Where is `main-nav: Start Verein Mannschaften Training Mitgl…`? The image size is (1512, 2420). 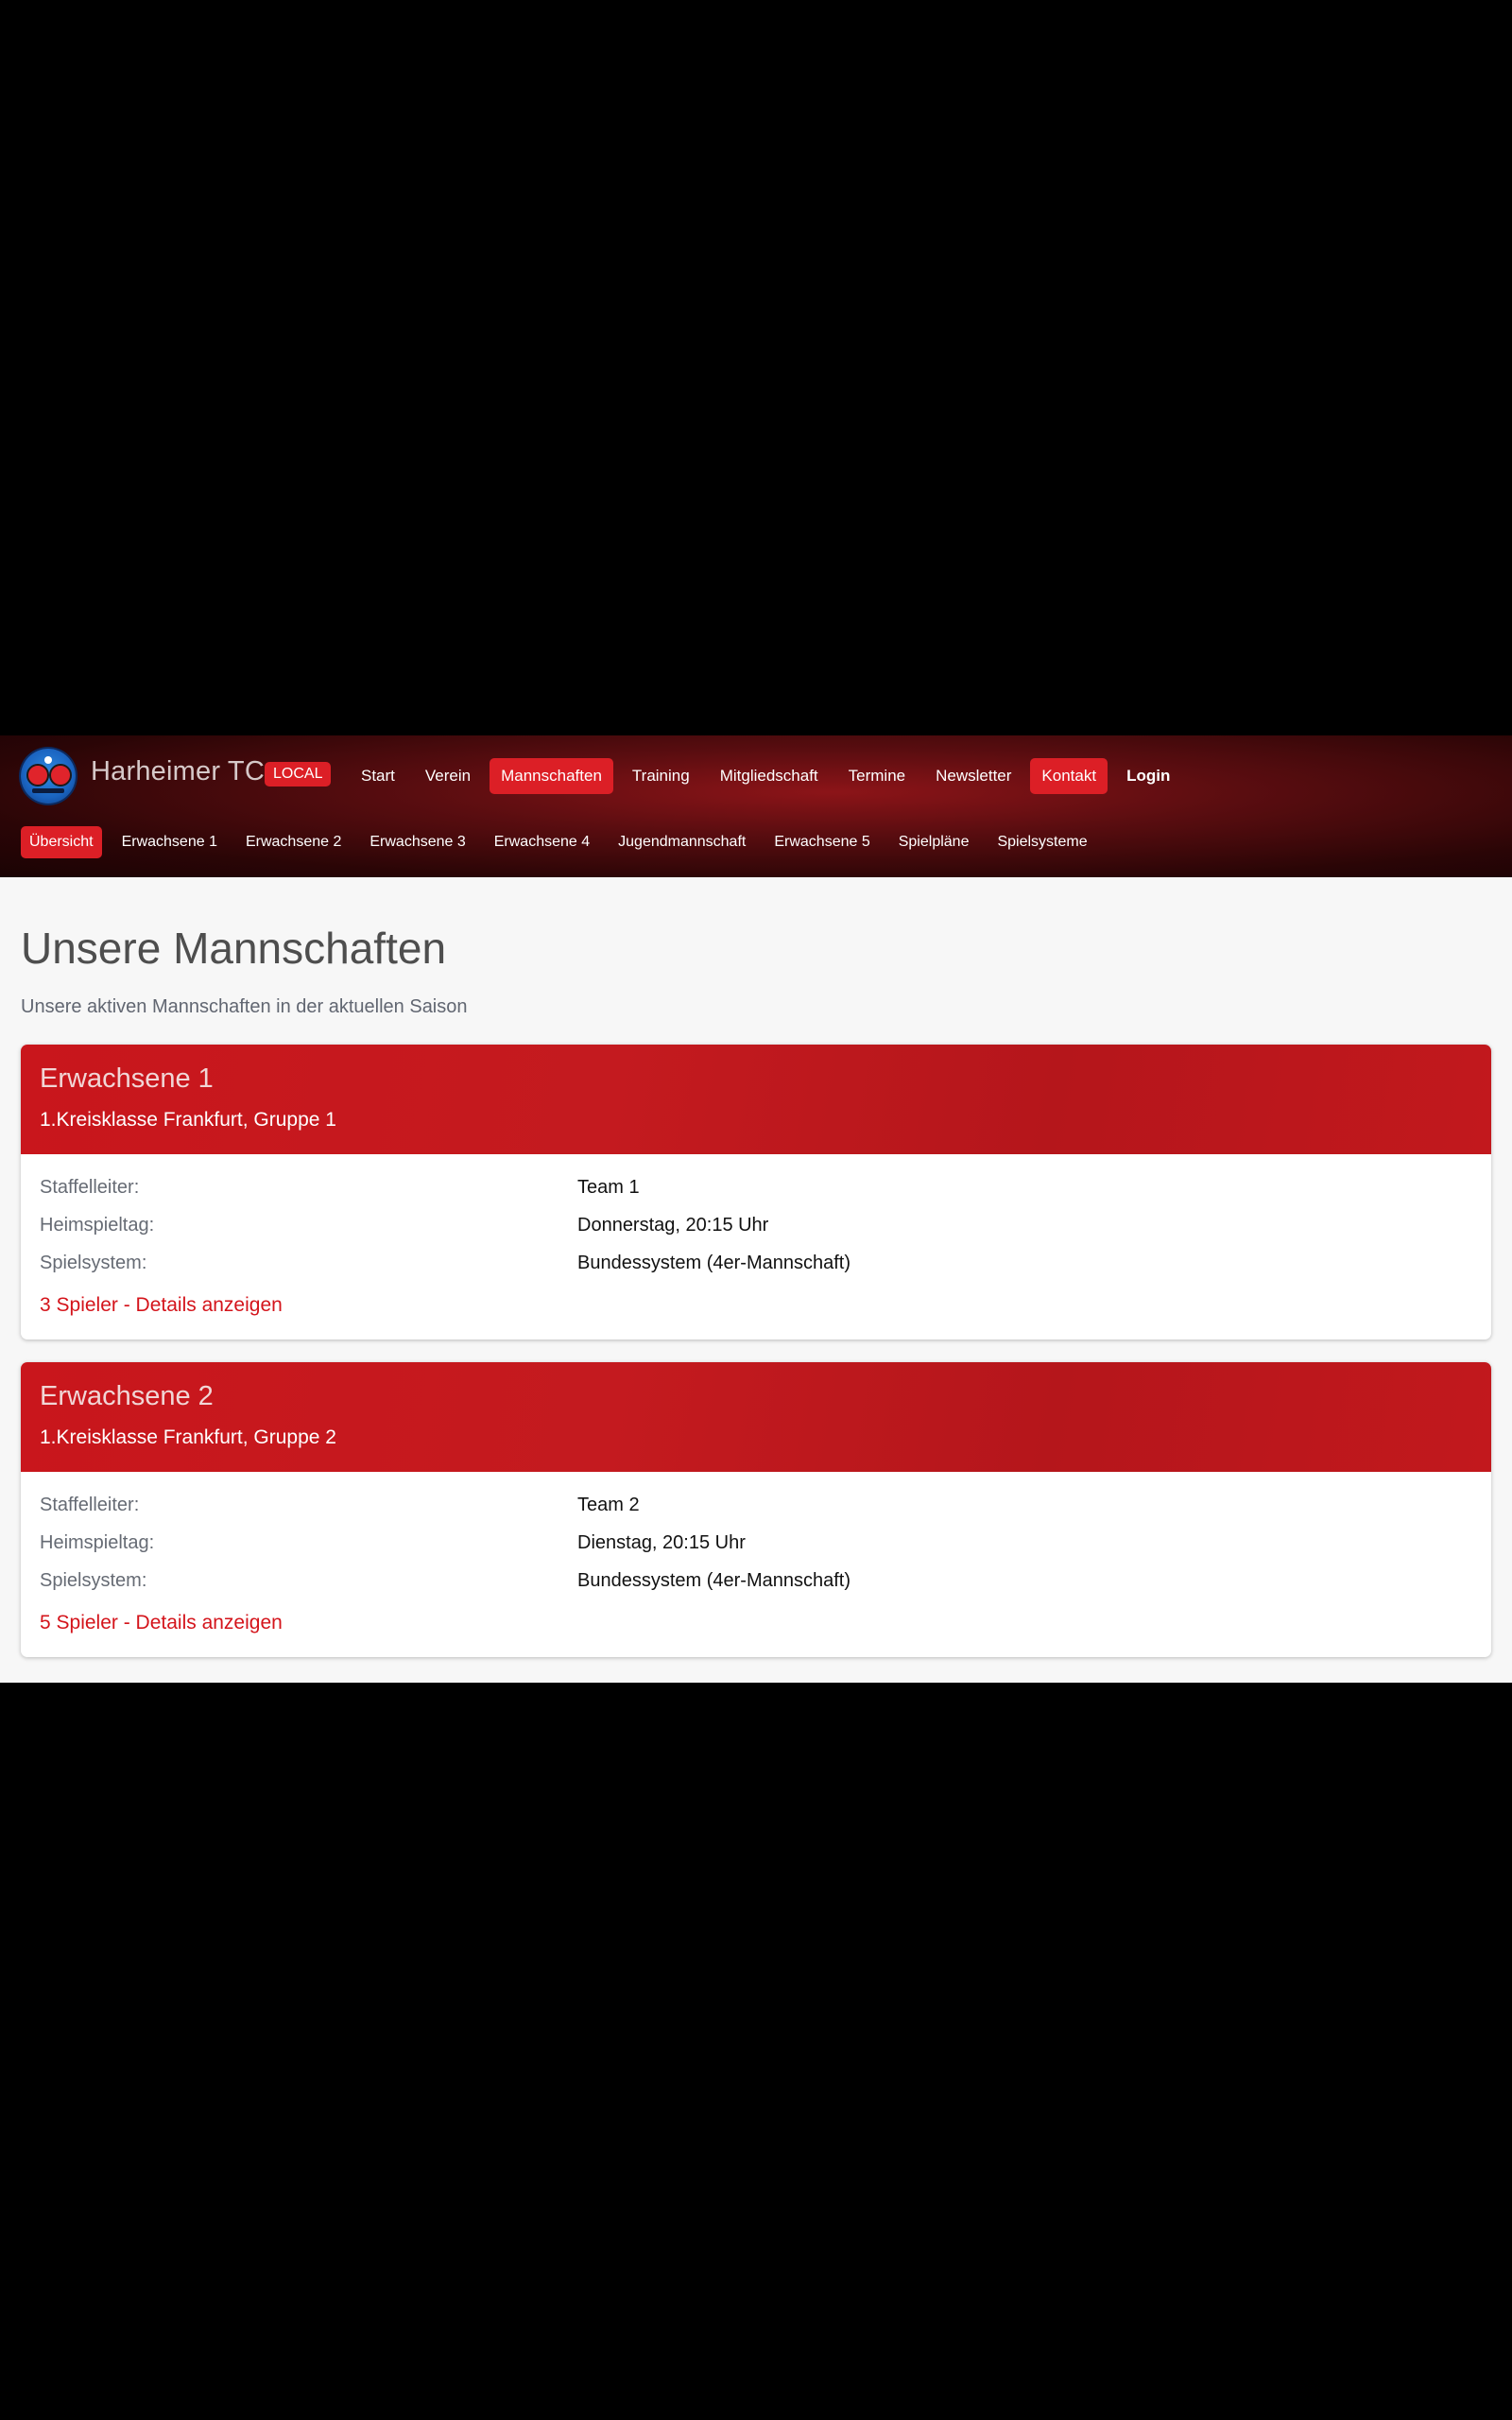
main-nav: Start Verein Mannschaften Training Mitgl… is located at coordinates (769, 776).